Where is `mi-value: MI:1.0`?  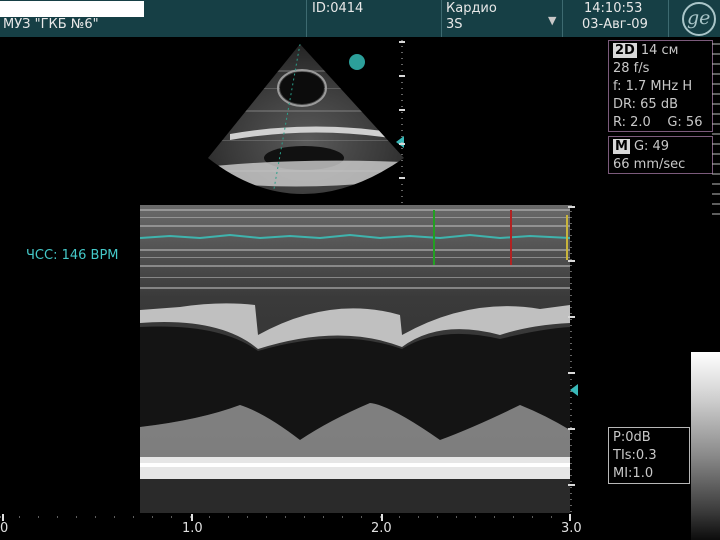
mi-value: MI:1.0 is located at coordinates (633, 473).